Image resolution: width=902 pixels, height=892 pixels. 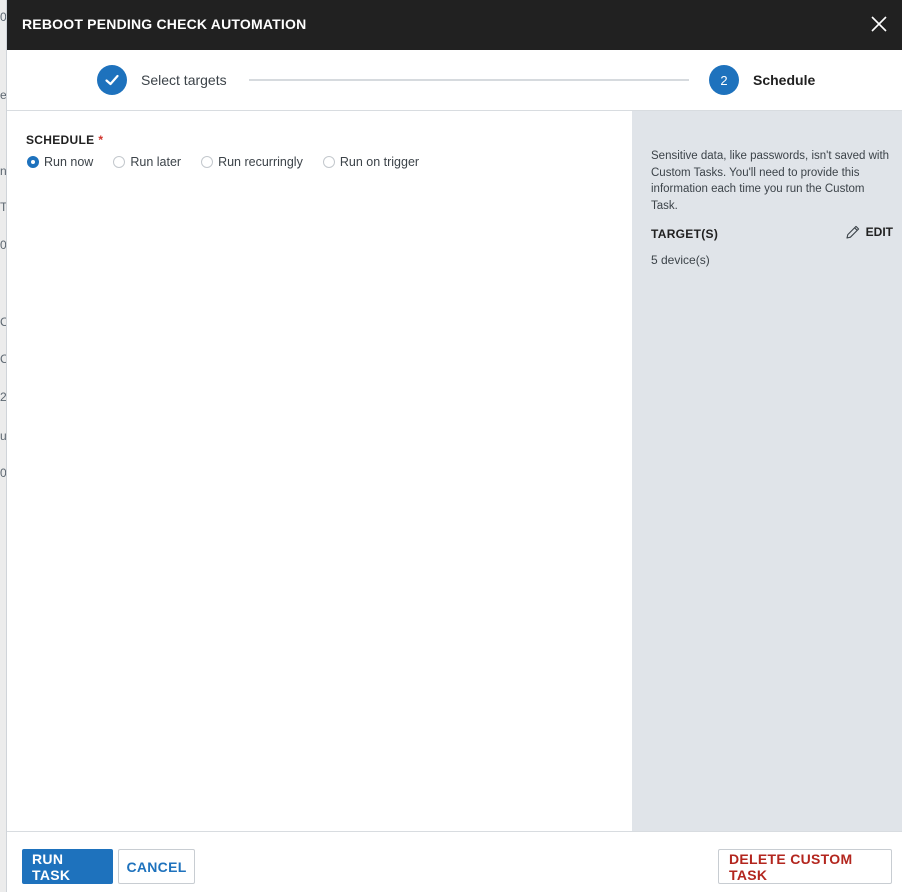 I want to click on dialog-title: REBOOT PENDING CHECK AUTOMATION, so click(x=164, y=24).